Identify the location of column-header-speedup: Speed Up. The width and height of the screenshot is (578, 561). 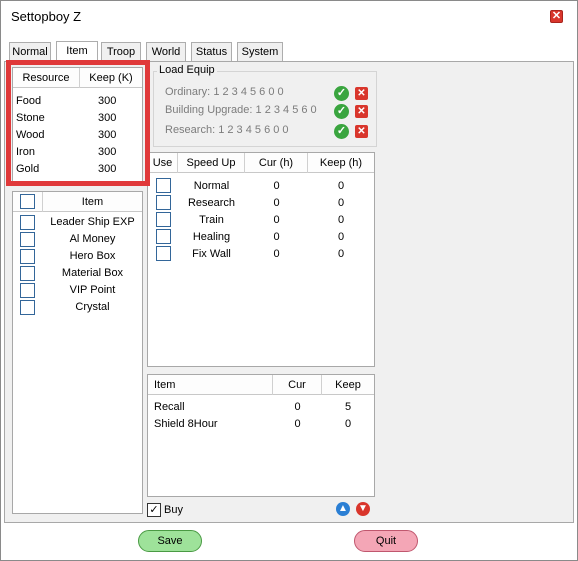
(211, 163).